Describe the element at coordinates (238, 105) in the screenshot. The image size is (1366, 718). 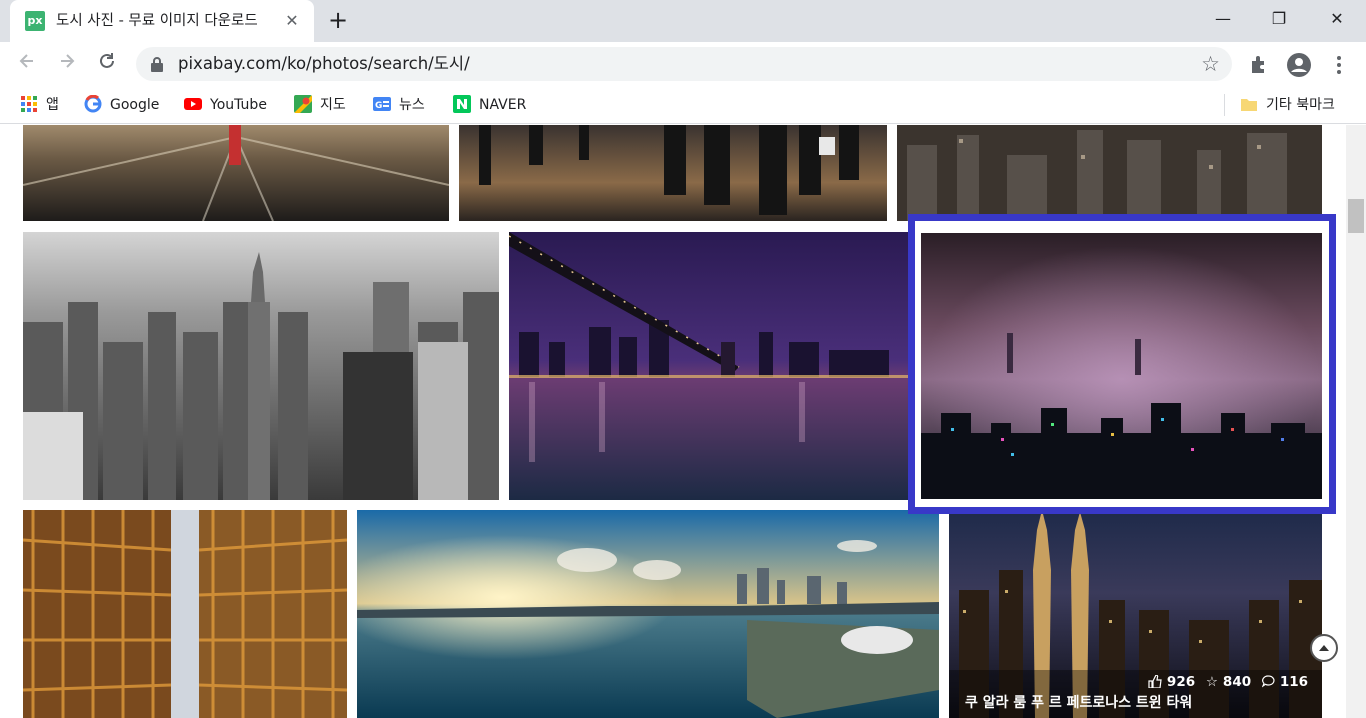
I see `bookmark-label: YouTube` at that location.